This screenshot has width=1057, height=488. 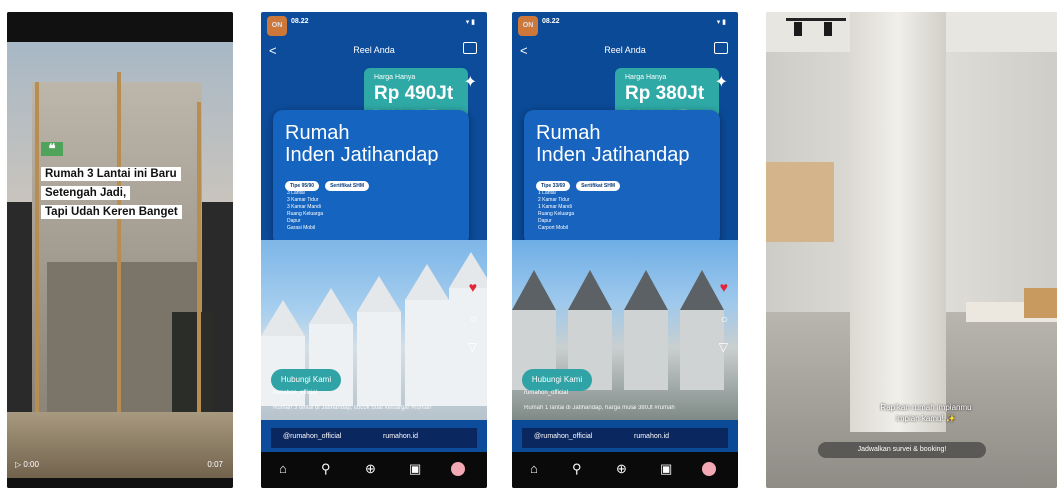 I want to click on white-column, so click(x=898, y=222).